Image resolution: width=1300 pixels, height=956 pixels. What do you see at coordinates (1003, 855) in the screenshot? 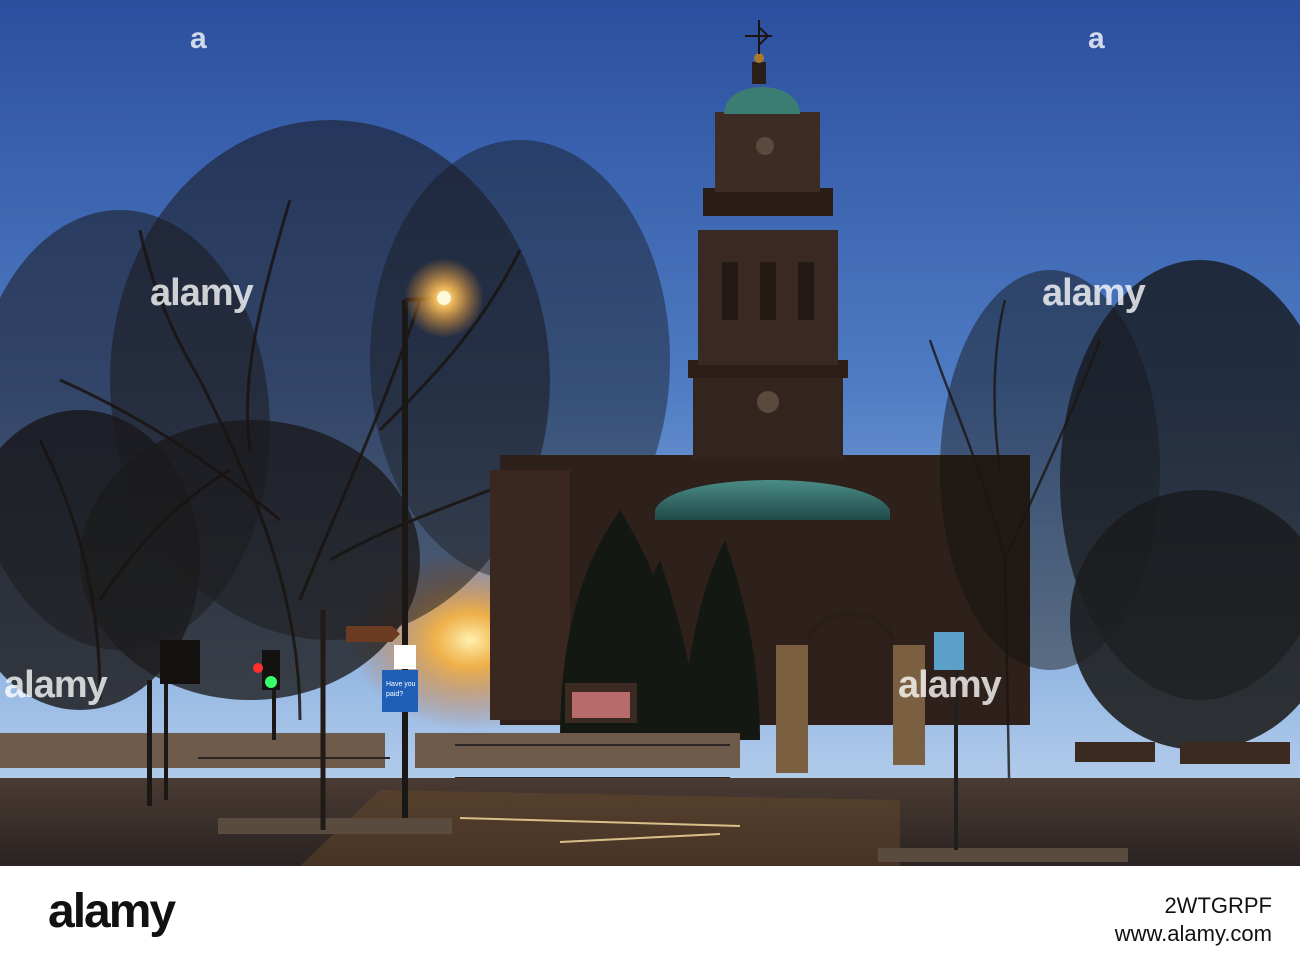
I see `traffic-island-right` at bounding box center [1003, 855].